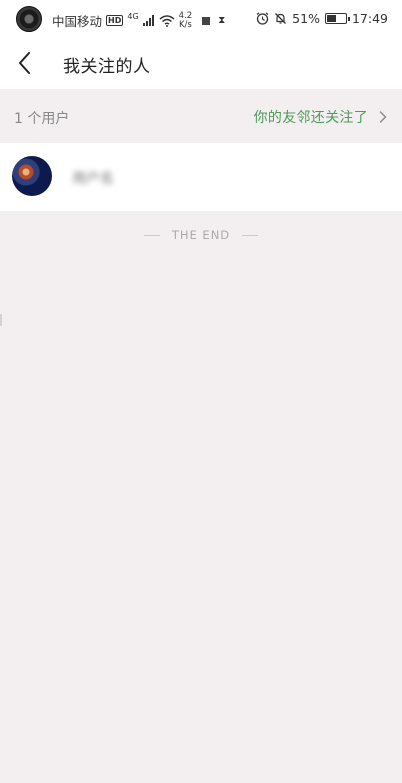 The image size is (402, 783). Describe the element at coordinates (262, 18) in the screenshot. I see `alarm-icon` at that location.